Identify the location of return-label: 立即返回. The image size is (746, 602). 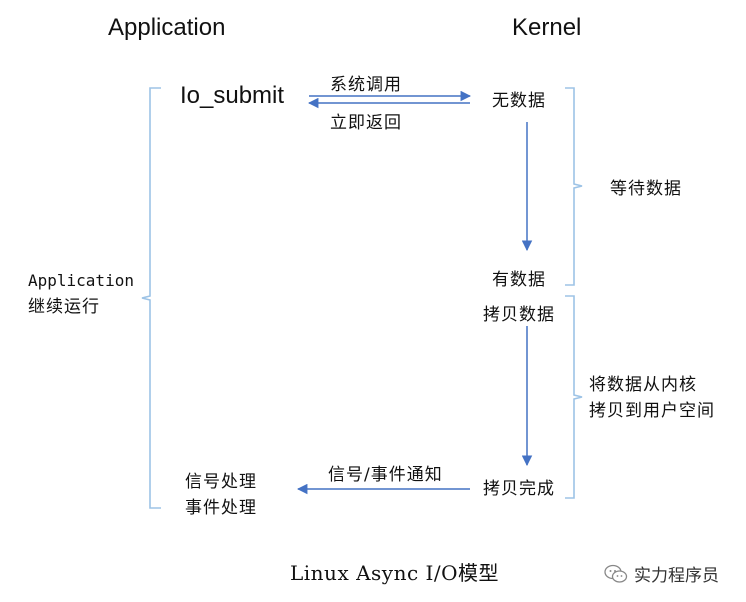
(366, 123).